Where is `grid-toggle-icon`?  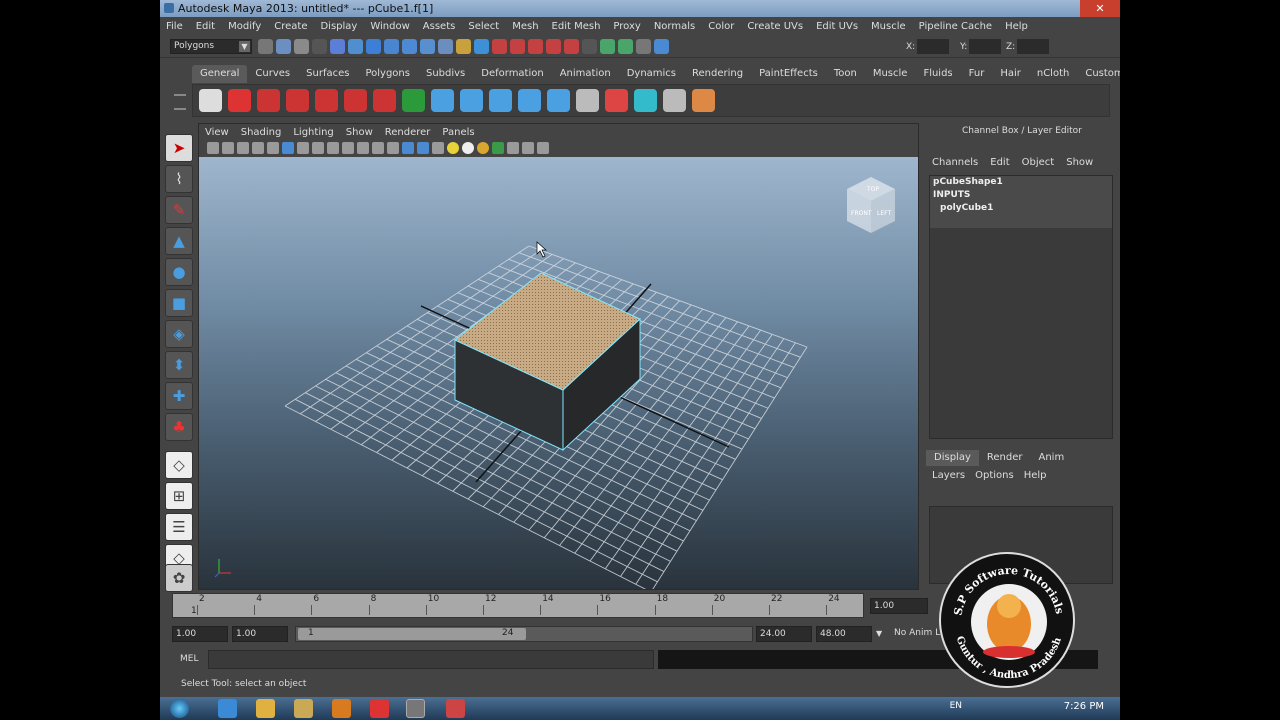
grid-toggle-icon is located at coordinates (288, 148).